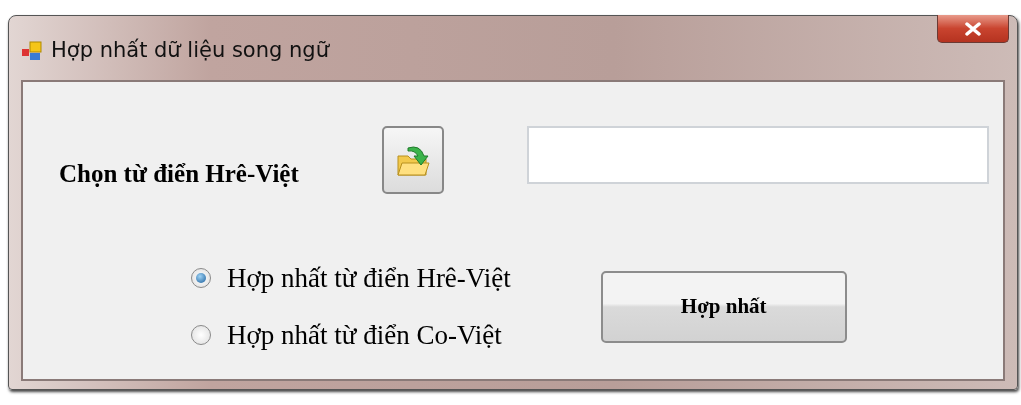 This screenshot has width=1021, height=405. What do you see at coordinates (412, 160) in the screenshot?
I see `open-folder-button` at bounding box center [412, 160].